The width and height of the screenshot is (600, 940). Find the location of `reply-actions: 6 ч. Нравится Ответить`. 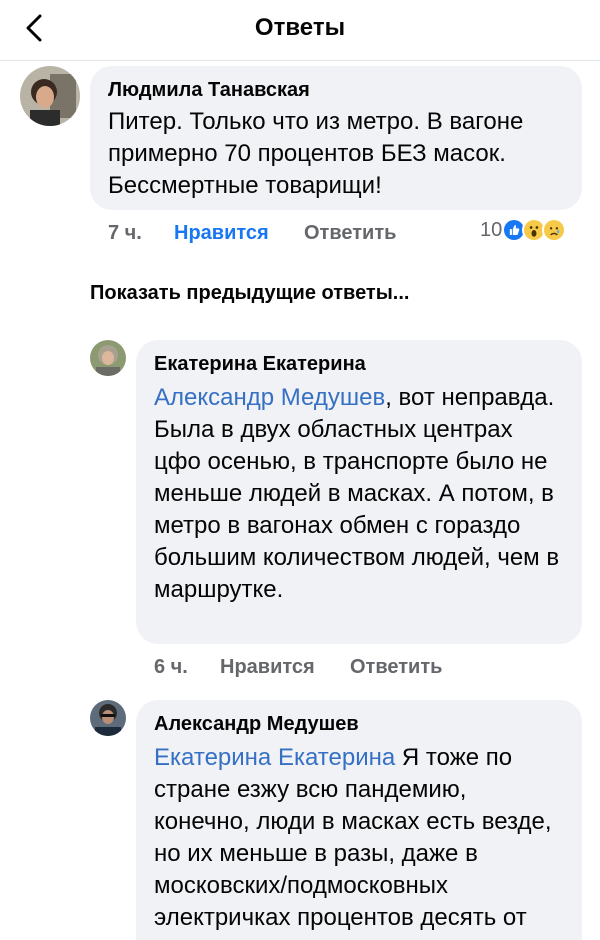

reply-actions: 6 ч. Нравится Ответить is located at coordinates (300, 669).